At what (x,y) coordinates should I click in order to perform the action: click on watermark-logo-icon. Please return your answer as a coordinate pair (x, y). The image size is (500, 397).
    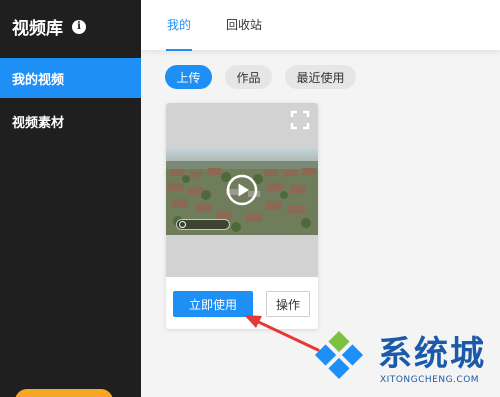
    Looking at the image, I should click on (339, 355).